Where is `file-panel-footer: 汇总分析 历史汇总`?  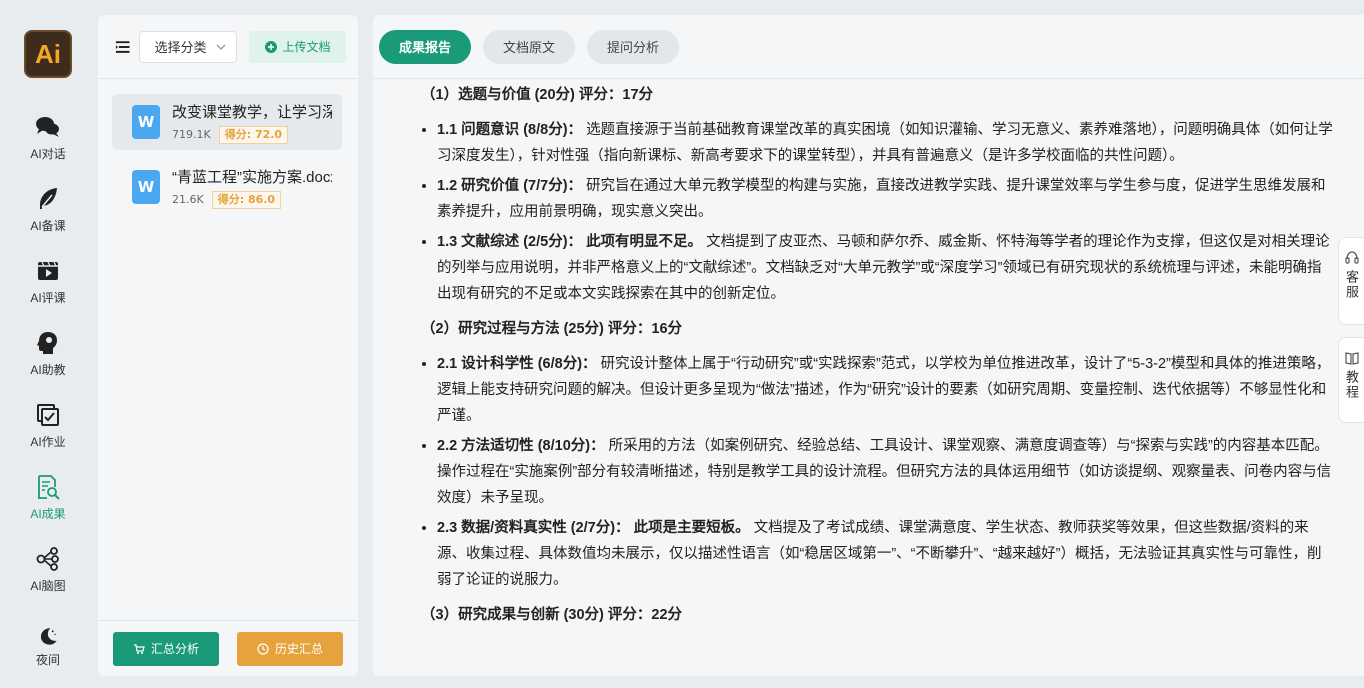
file-panel-footer: 汇总分析 历史汇总 is located at coordinates (228, 648).